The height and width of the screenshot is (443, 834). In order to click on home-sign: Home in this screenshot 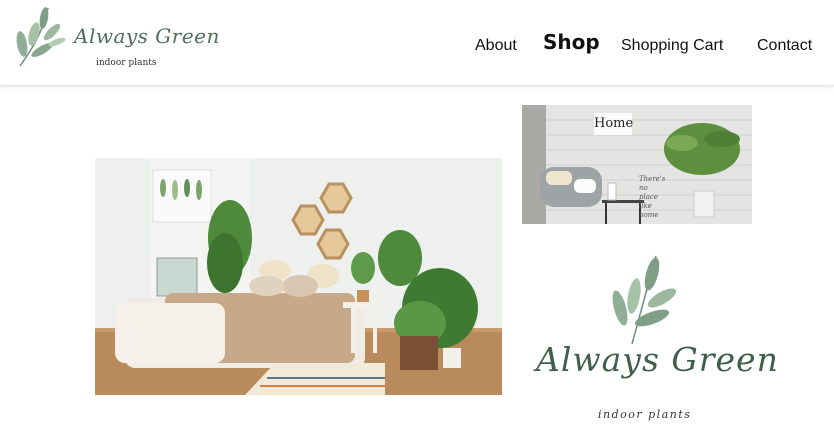, I will do `click(613, 124)`.